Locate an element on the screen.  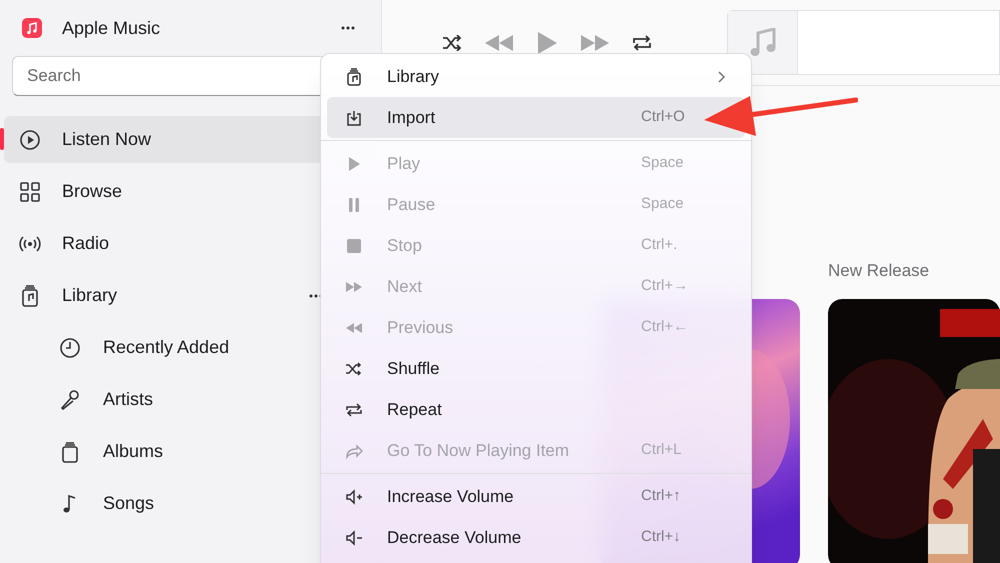
menu-label: Import is located at coordinates (411, 117).